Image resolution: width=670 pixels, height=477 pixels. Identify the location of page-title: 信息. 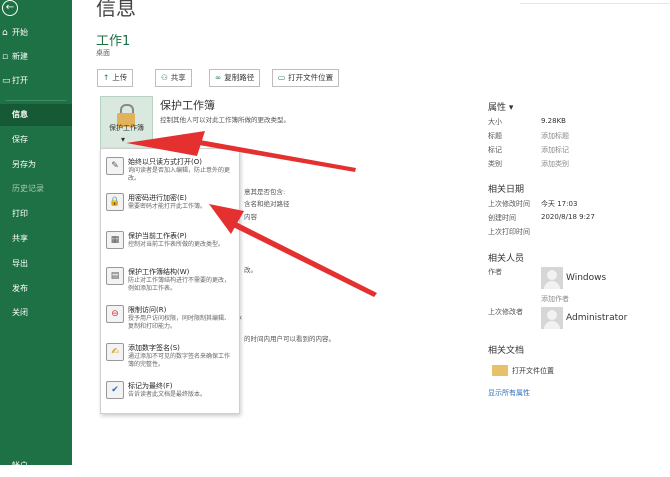
(116, 10).